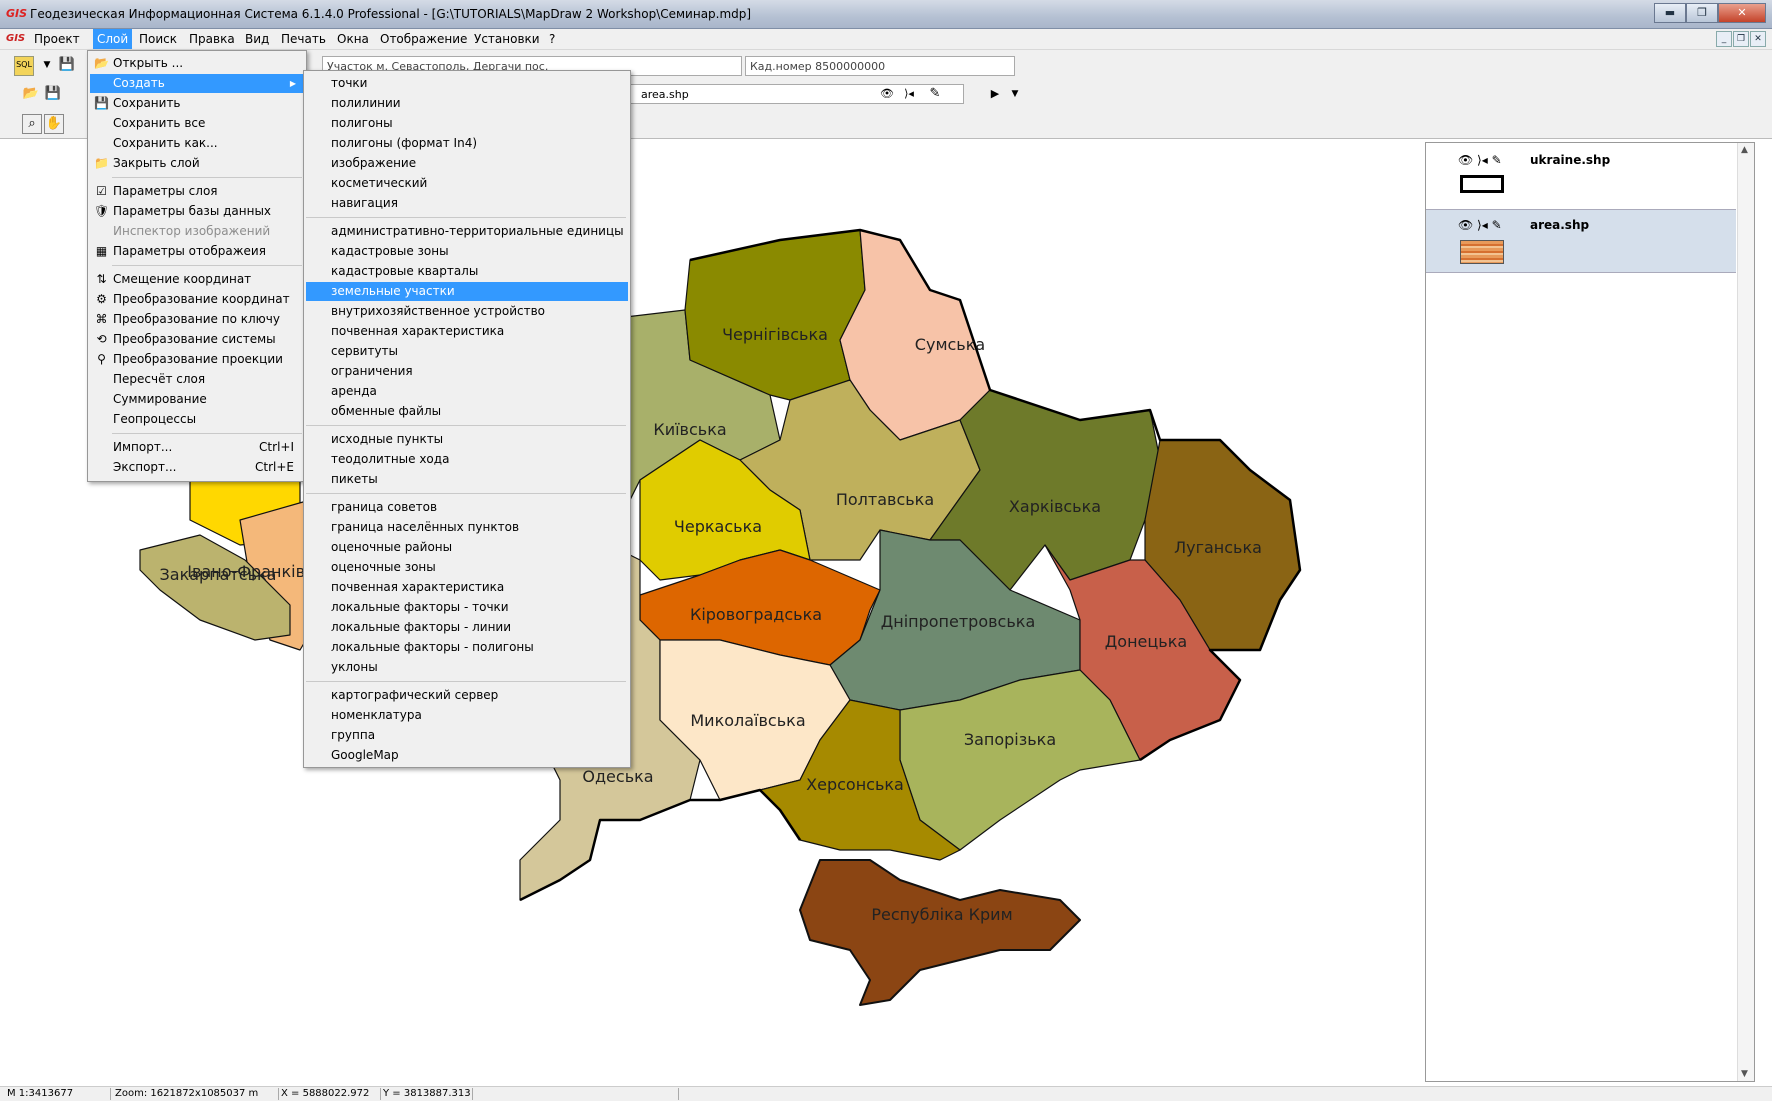 This screenshot has height=1101, width=1772. I want to click on layer-menu-item-9: ▦ Параметры отображеия, so click(197, 251).